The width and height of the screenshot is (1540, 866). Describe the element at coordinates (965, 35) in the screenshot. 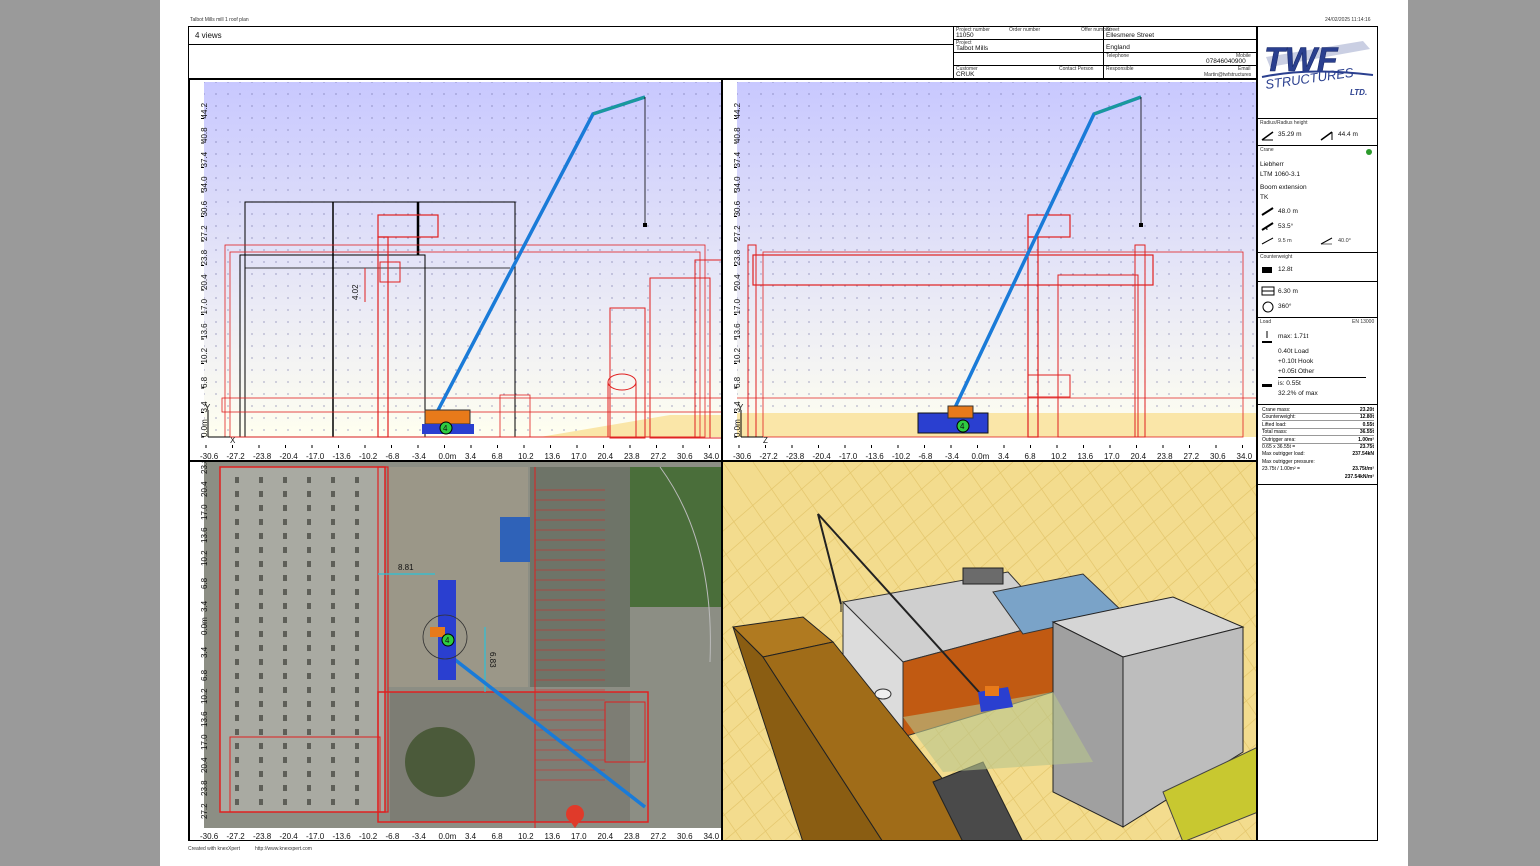

I see `project-number: 11050` at that location.